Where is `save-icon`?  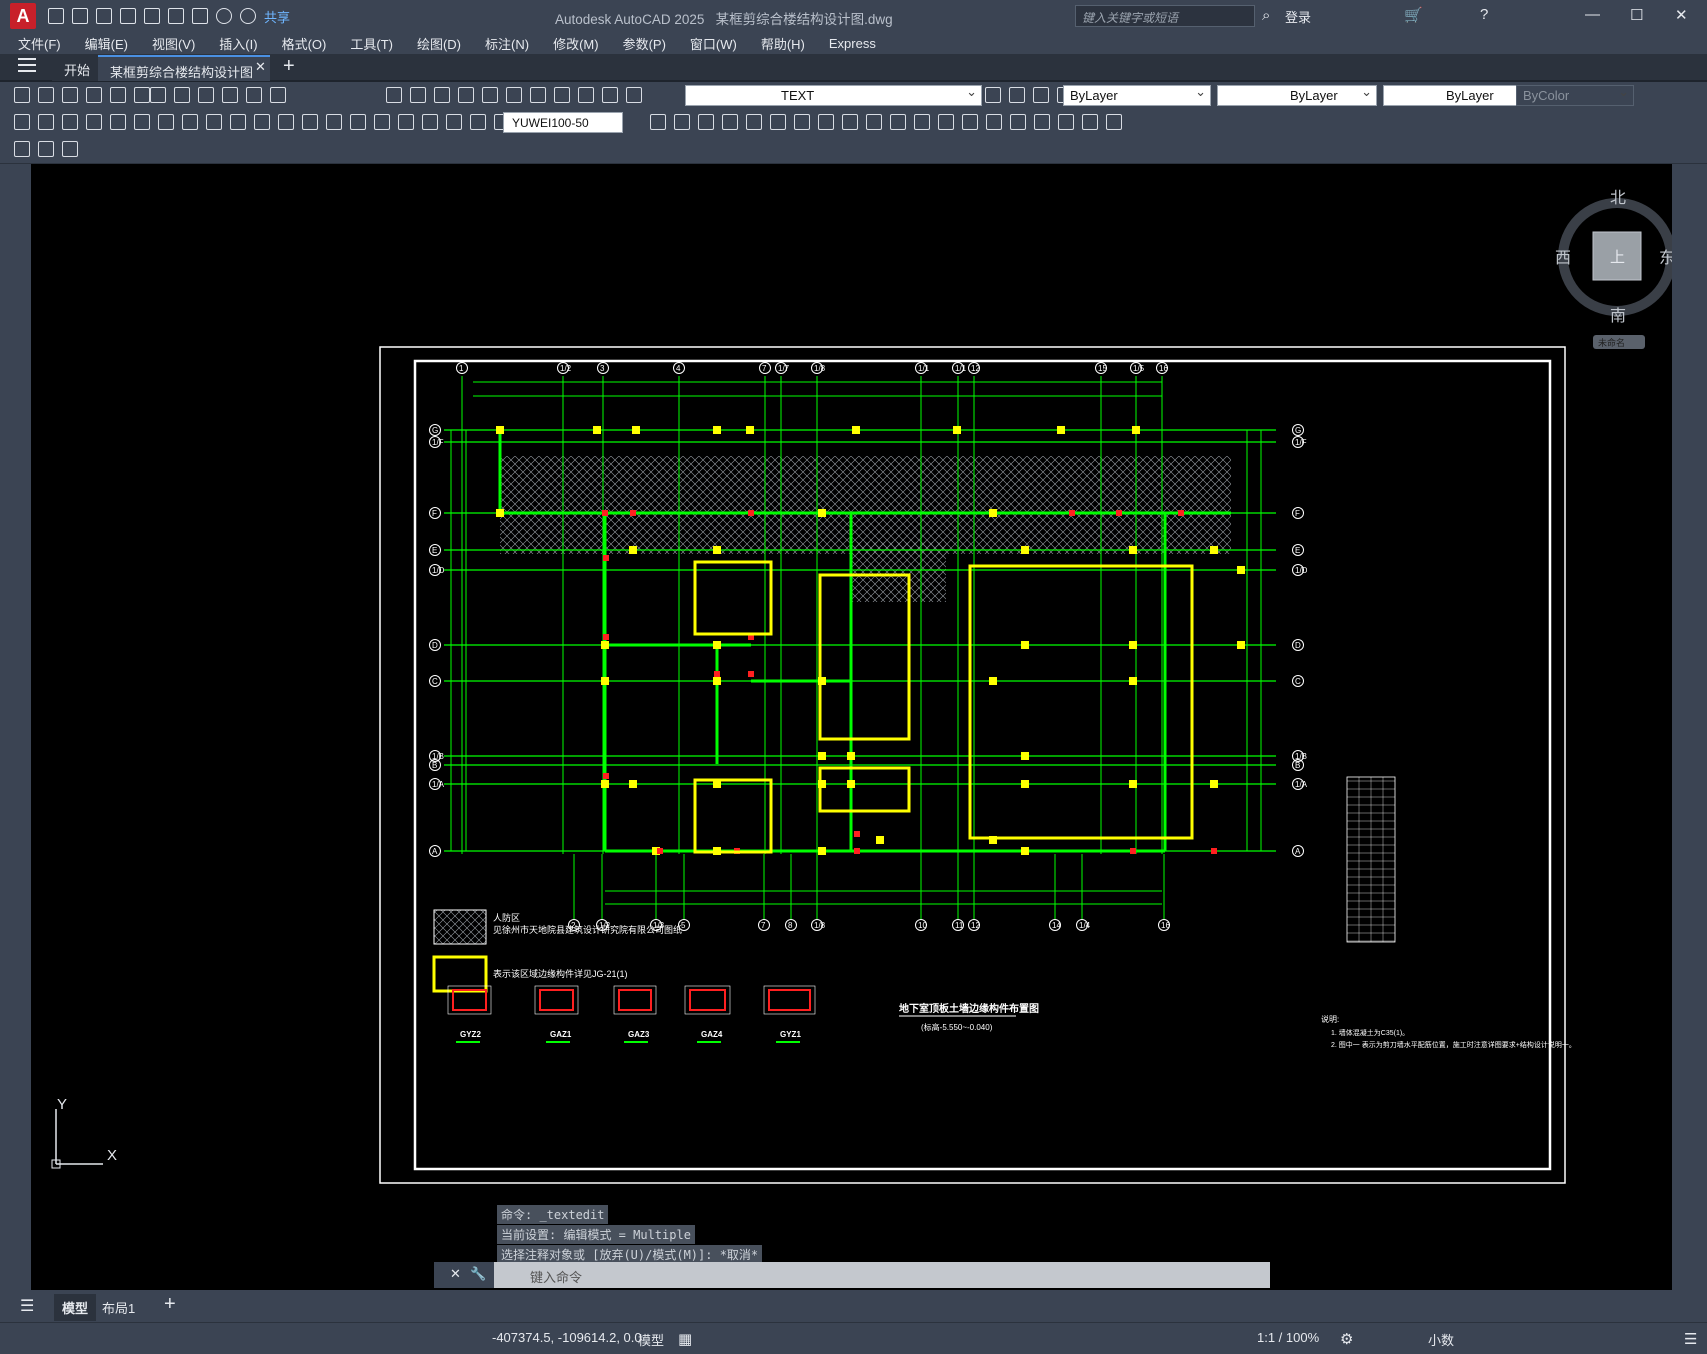
save-icon is located at coordinates (104, 16).